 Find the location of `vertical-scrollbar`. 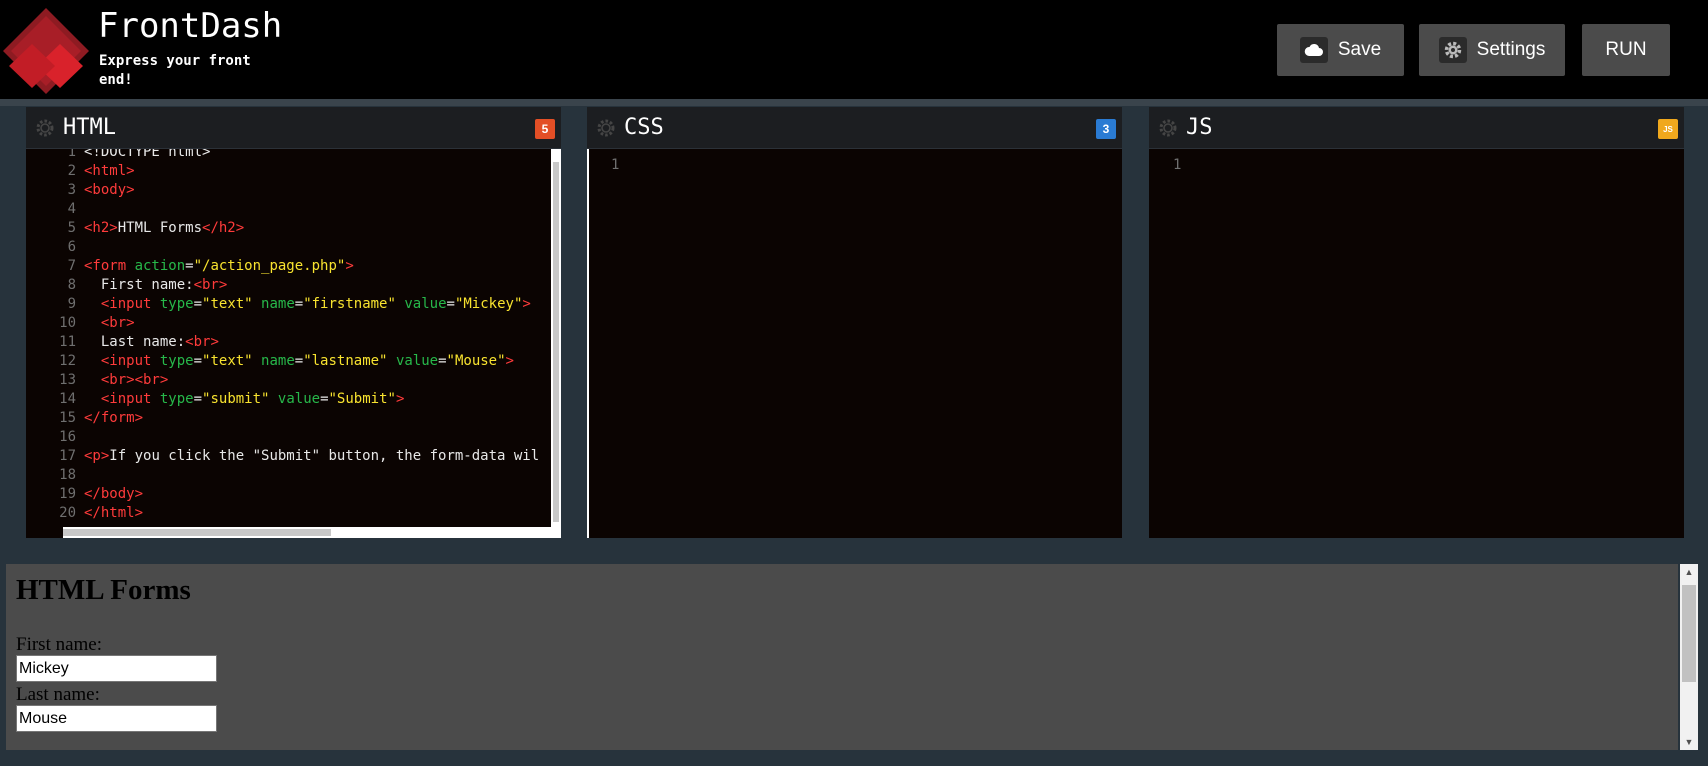

vertical-scrollbar is located at coordinates (556, 343).